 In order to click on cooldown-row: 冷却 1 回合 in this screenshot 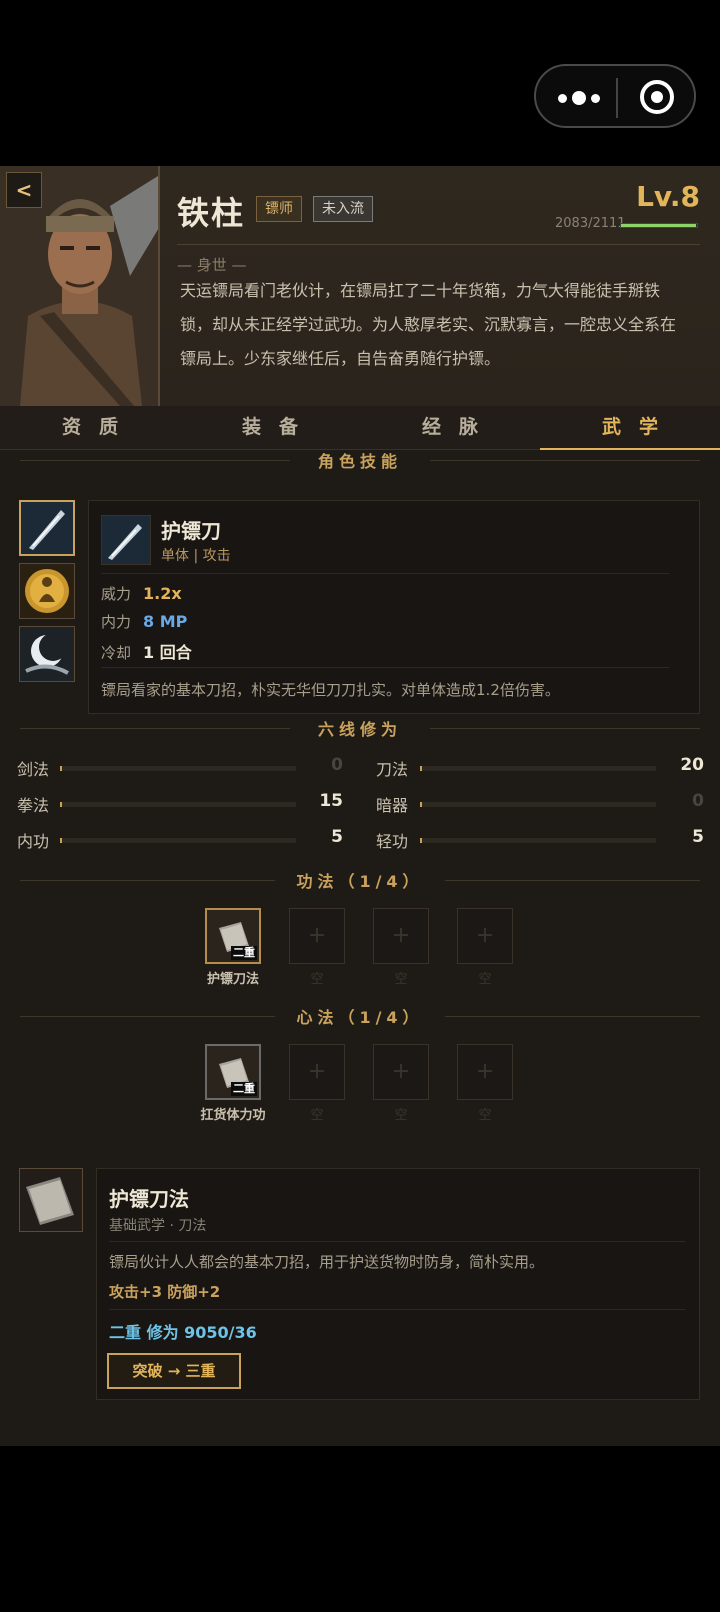, I will do `click(146, 651)`.